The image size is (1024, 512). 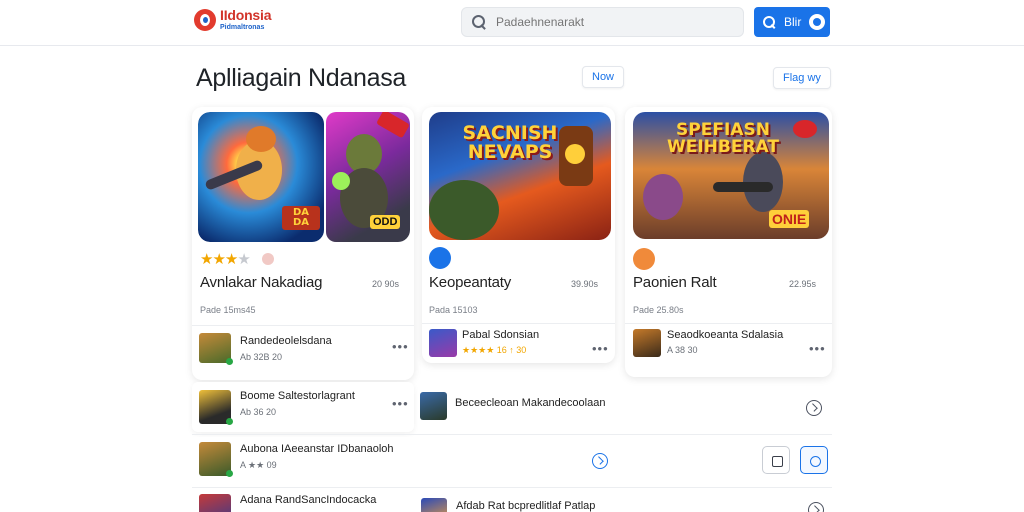 I want to click on list-item-title: Adana RandSancIndocacka, so click(x=308, y=500).